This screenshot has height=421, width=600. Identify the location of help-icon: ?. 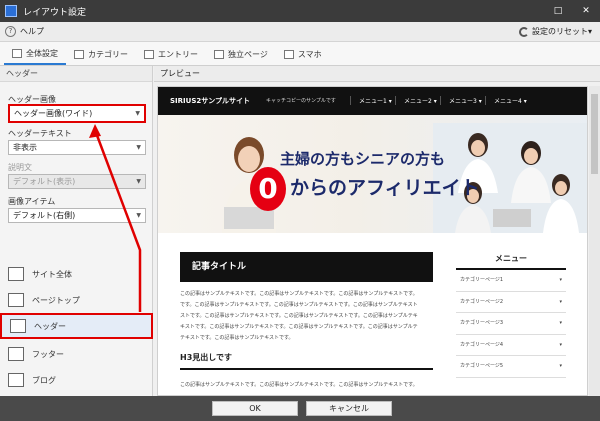
(10, 31).